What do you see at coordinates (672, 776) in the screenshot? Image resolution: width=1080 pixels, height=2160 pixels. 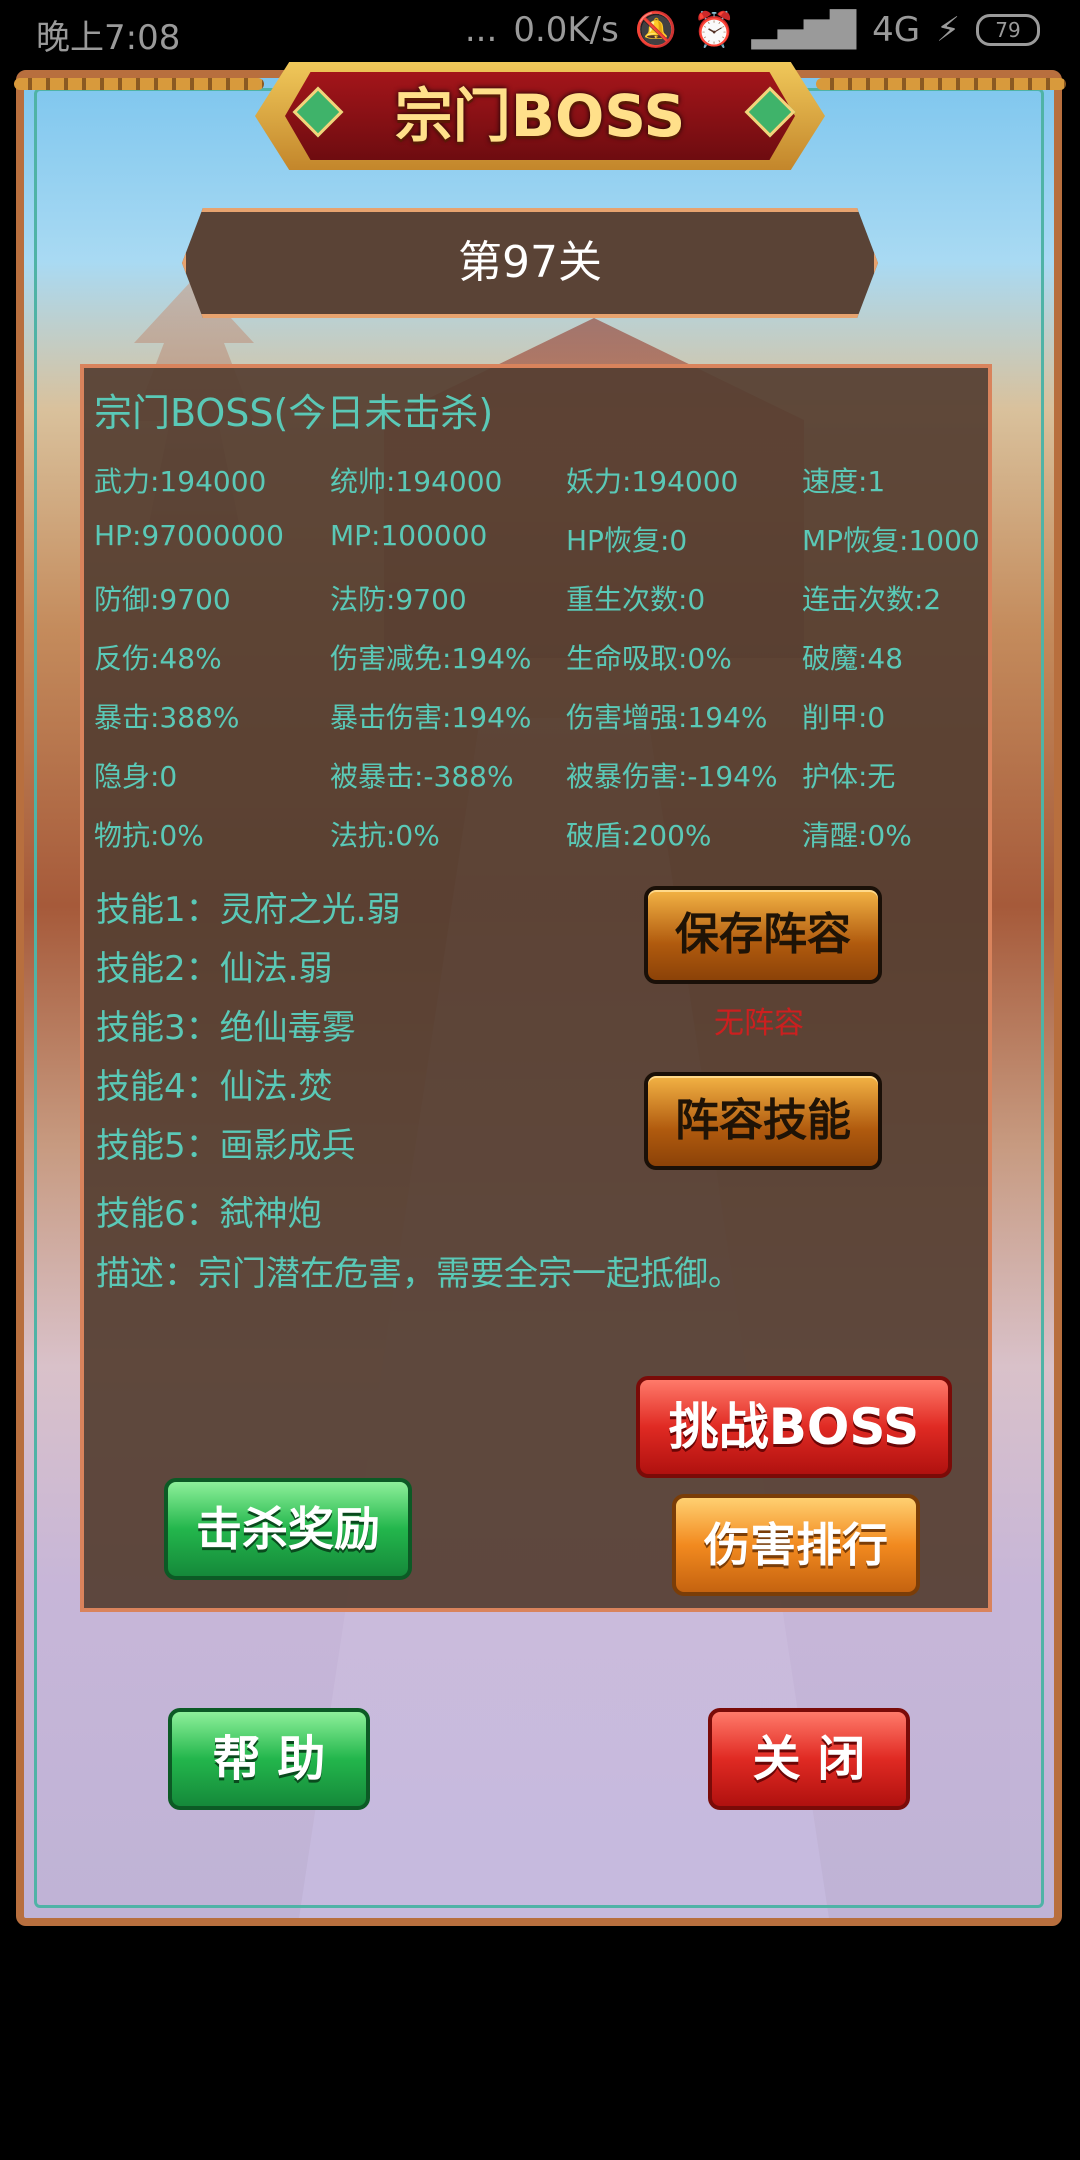 I see `stat-cell: 被暴伤害:-194%` at bounding box center [672, 776].